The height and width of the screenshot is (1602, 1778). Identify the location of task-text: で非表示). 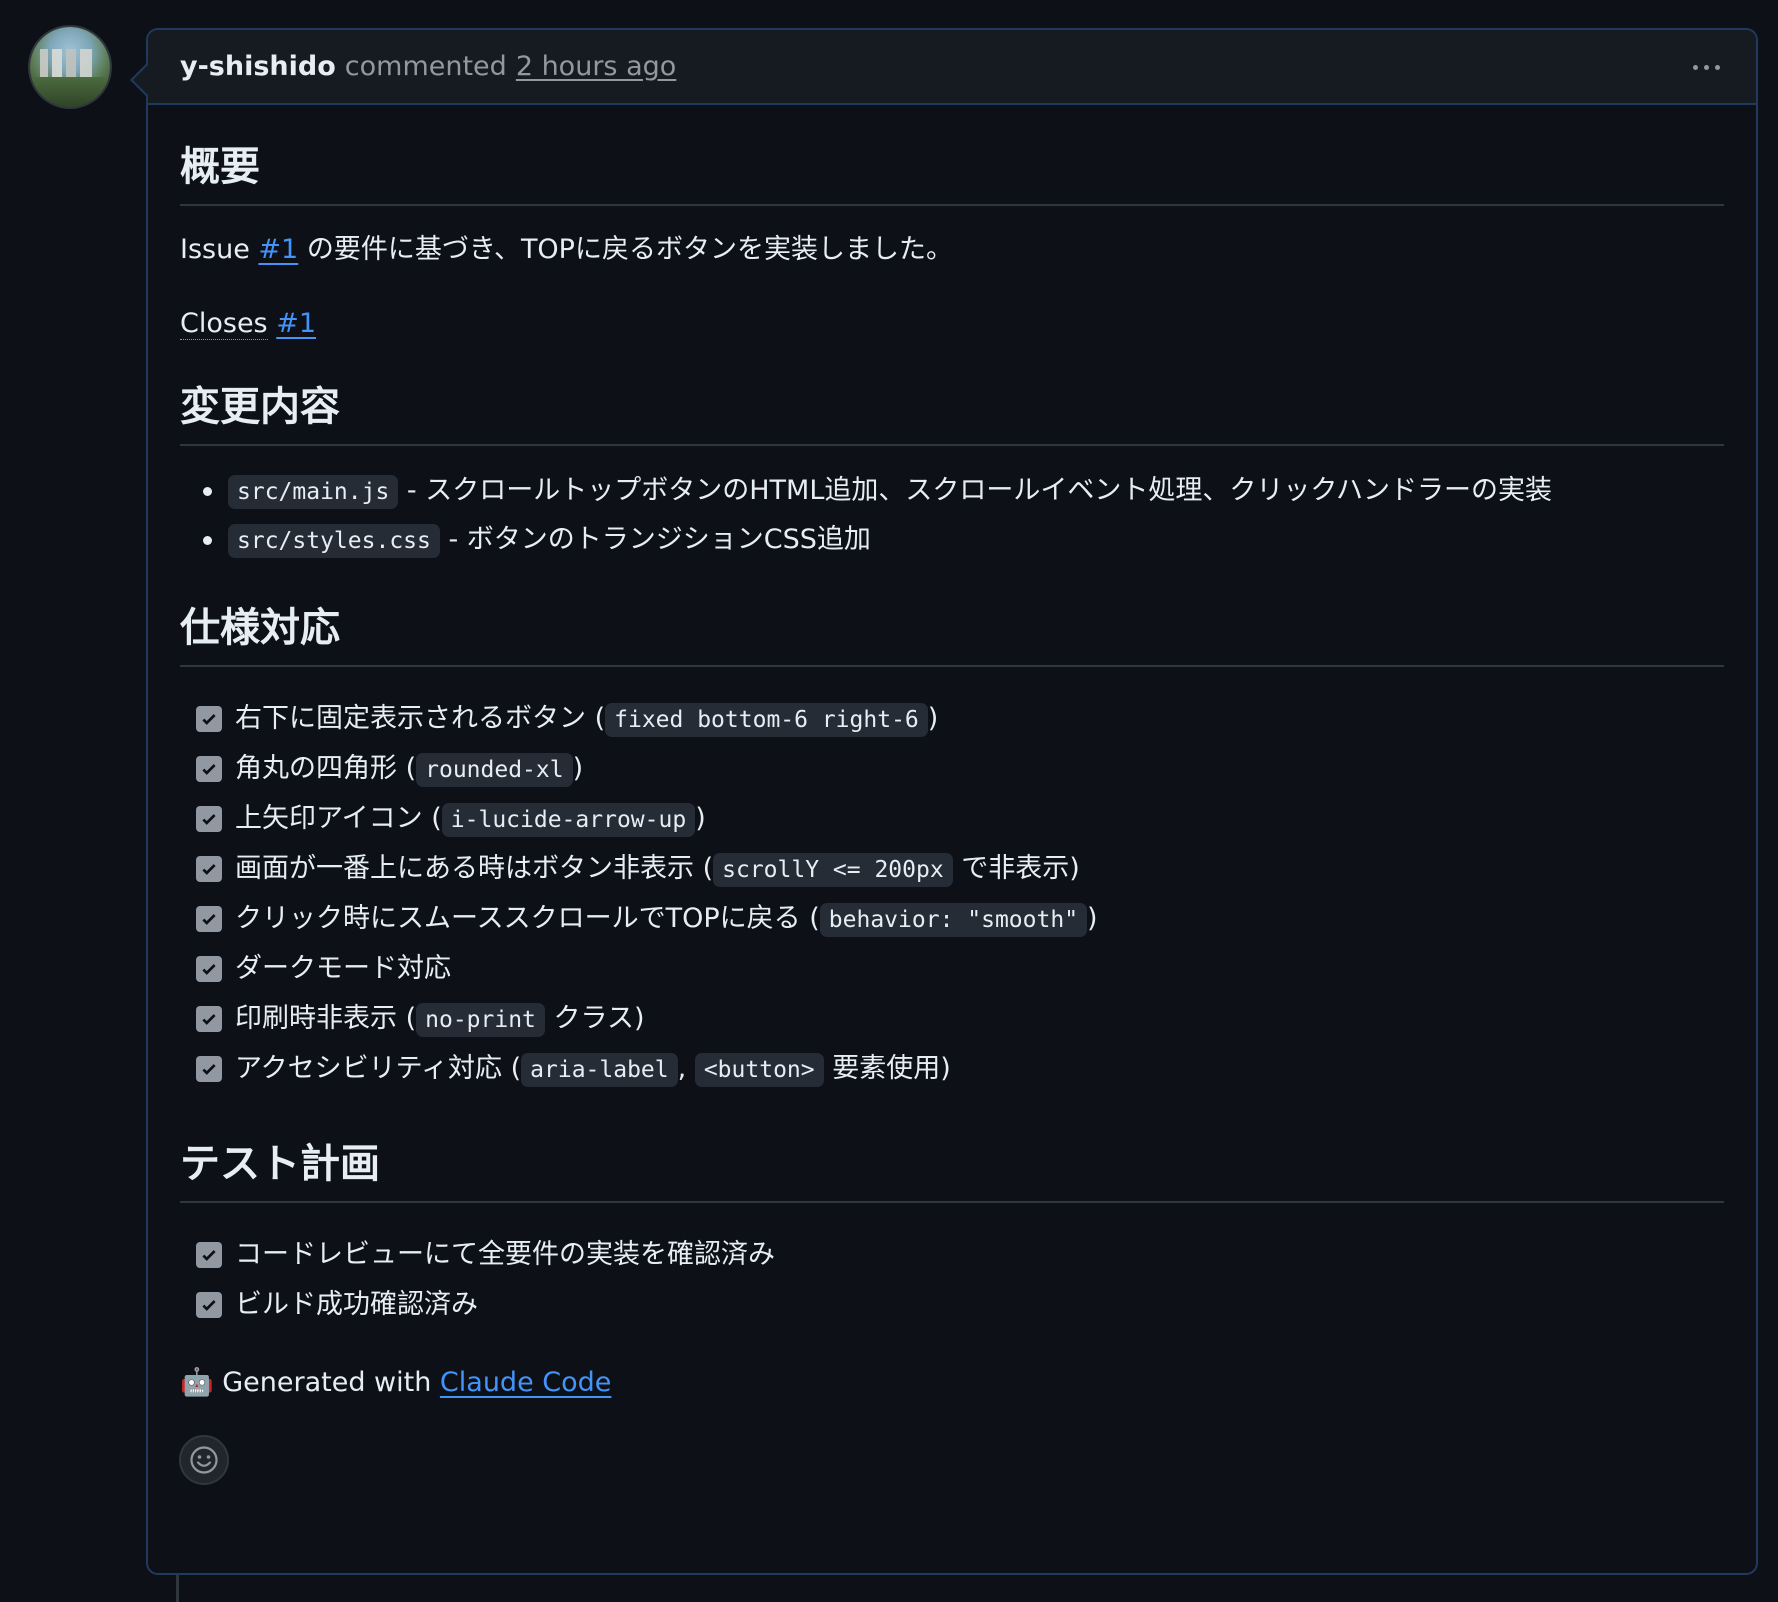
(1020, 868).